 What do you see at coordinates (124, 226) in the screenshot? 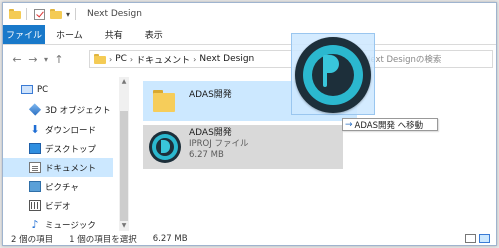
I see `scroll-down-icon: ▼` at bounding box center [124, 226].